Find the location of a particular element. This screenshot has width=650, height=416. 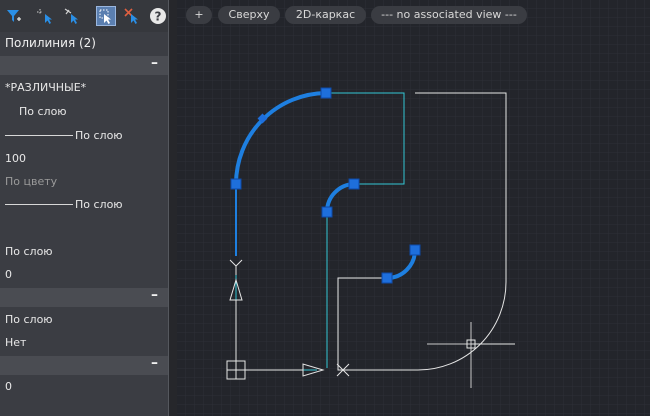

prop-thickness-label: По слою is located at coordinates (29, 251).